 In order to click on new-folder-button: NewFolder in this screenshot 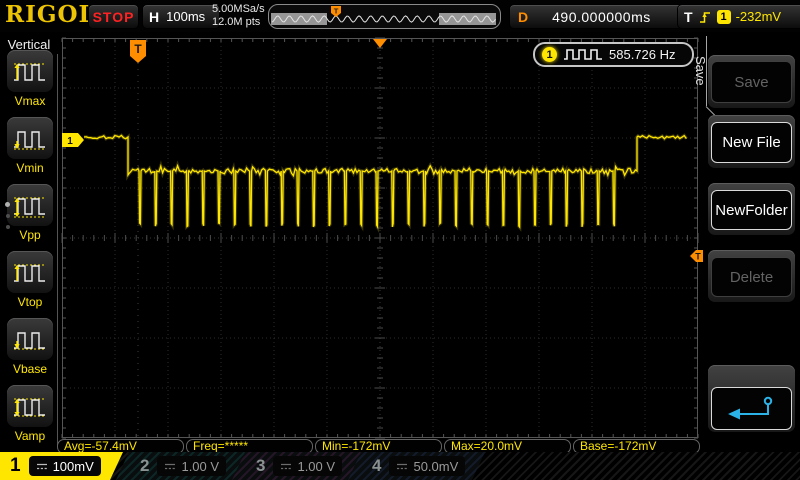, I will do `click(751, 210)`.